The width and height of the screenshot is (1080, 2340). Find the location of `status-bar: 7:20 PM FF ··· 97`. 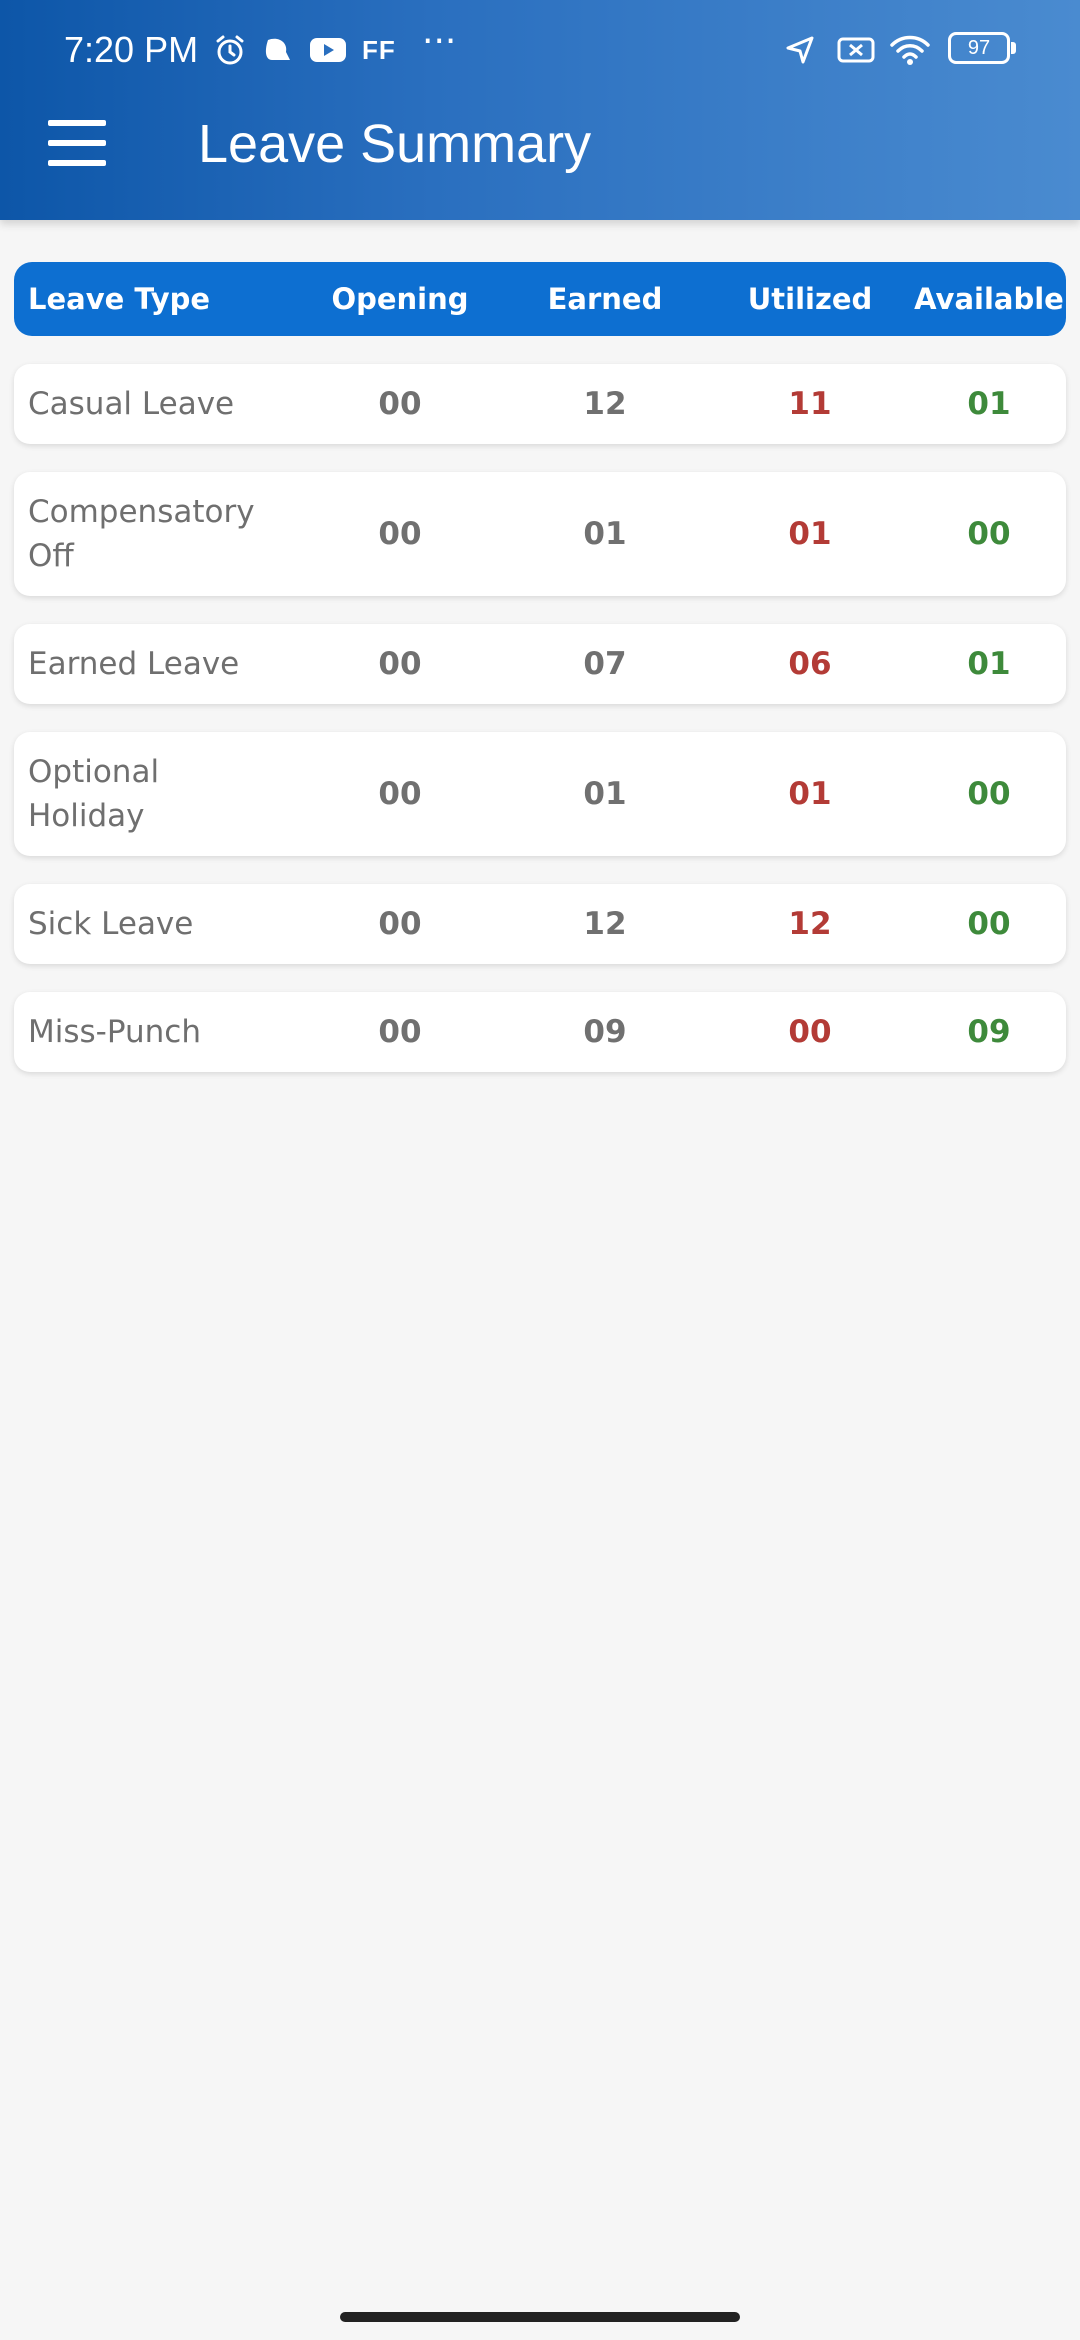

status-bar: 7:20 PM FF ··· 97 is located at coordinates (540, 50).